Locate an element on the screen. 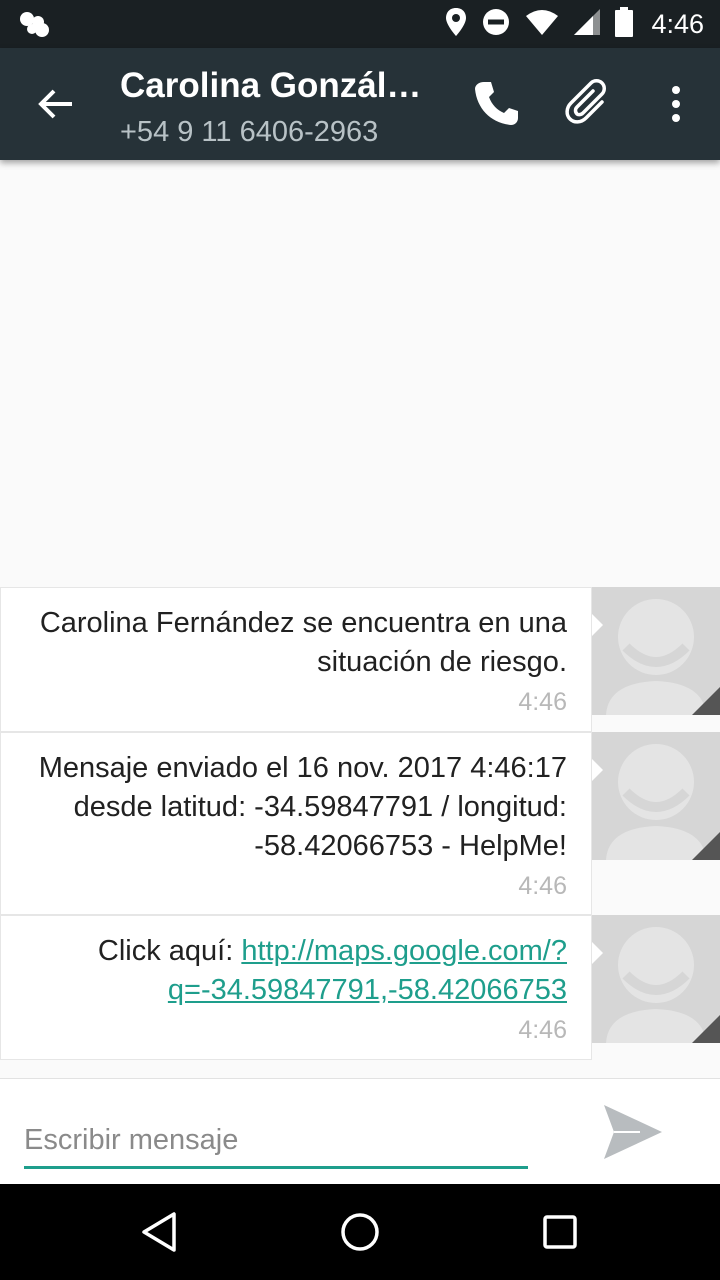 The height and width of the screenshot is (1280, 720). battery-icon is located at coordinates (624, 24).